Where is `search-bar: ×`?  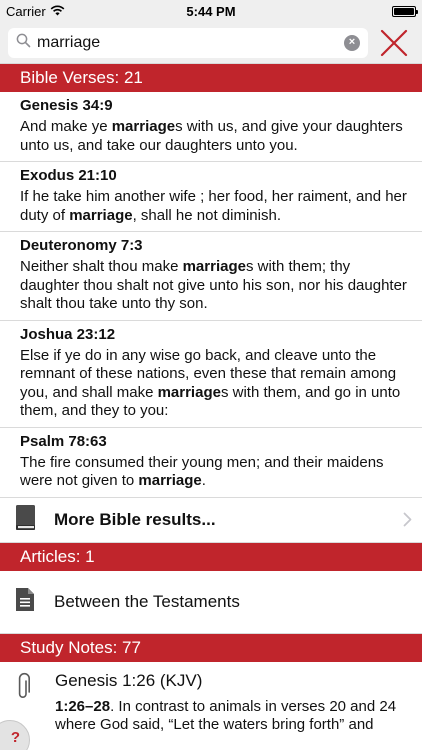 search-bar: × is located at coordinates (211, 43).